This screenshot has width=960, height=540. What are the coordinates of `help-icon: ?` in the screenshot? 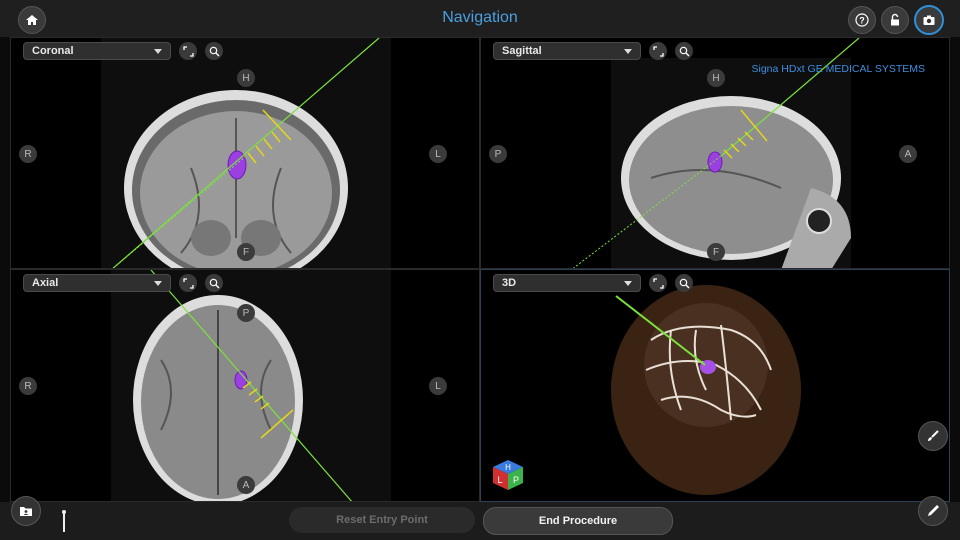 It's located at (862, 20).